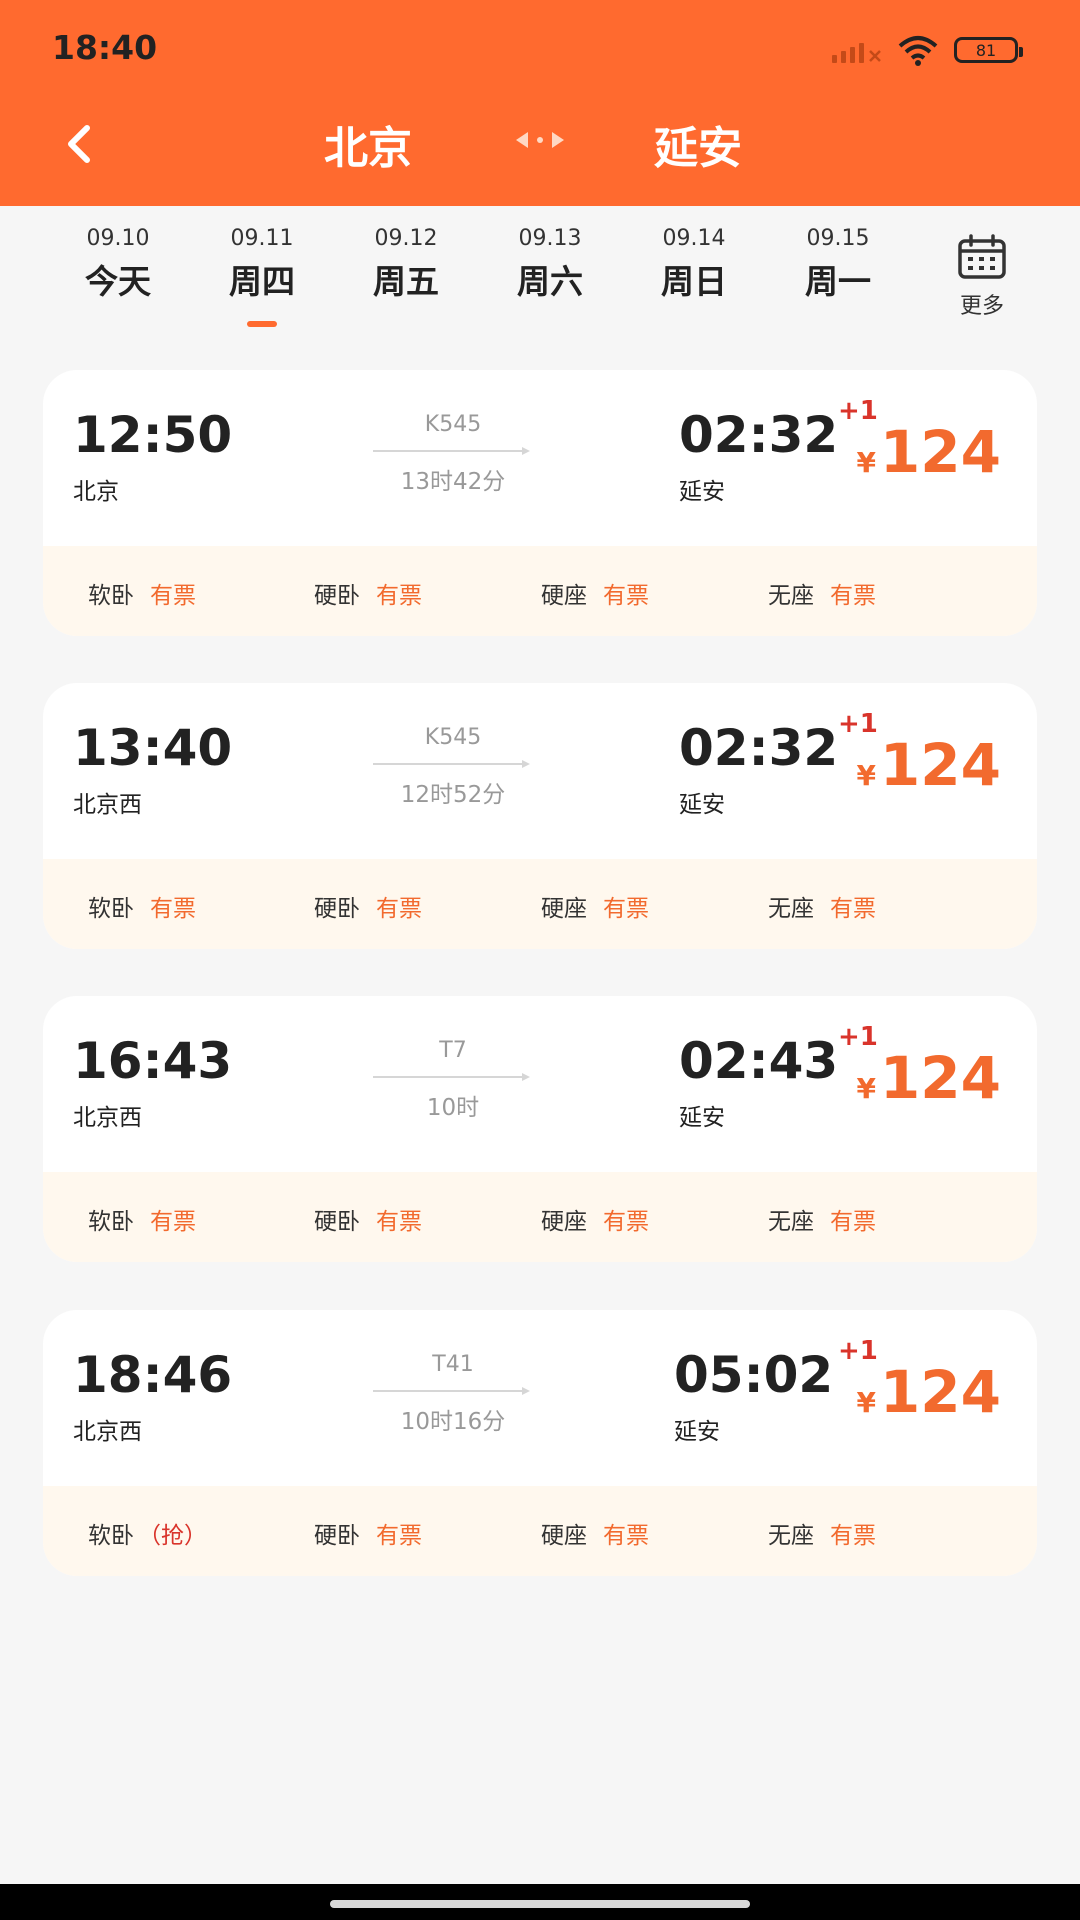  Describe the element at coordinates (694, 281) in the screenshot. I see `weekday-label: 周日` at that location.